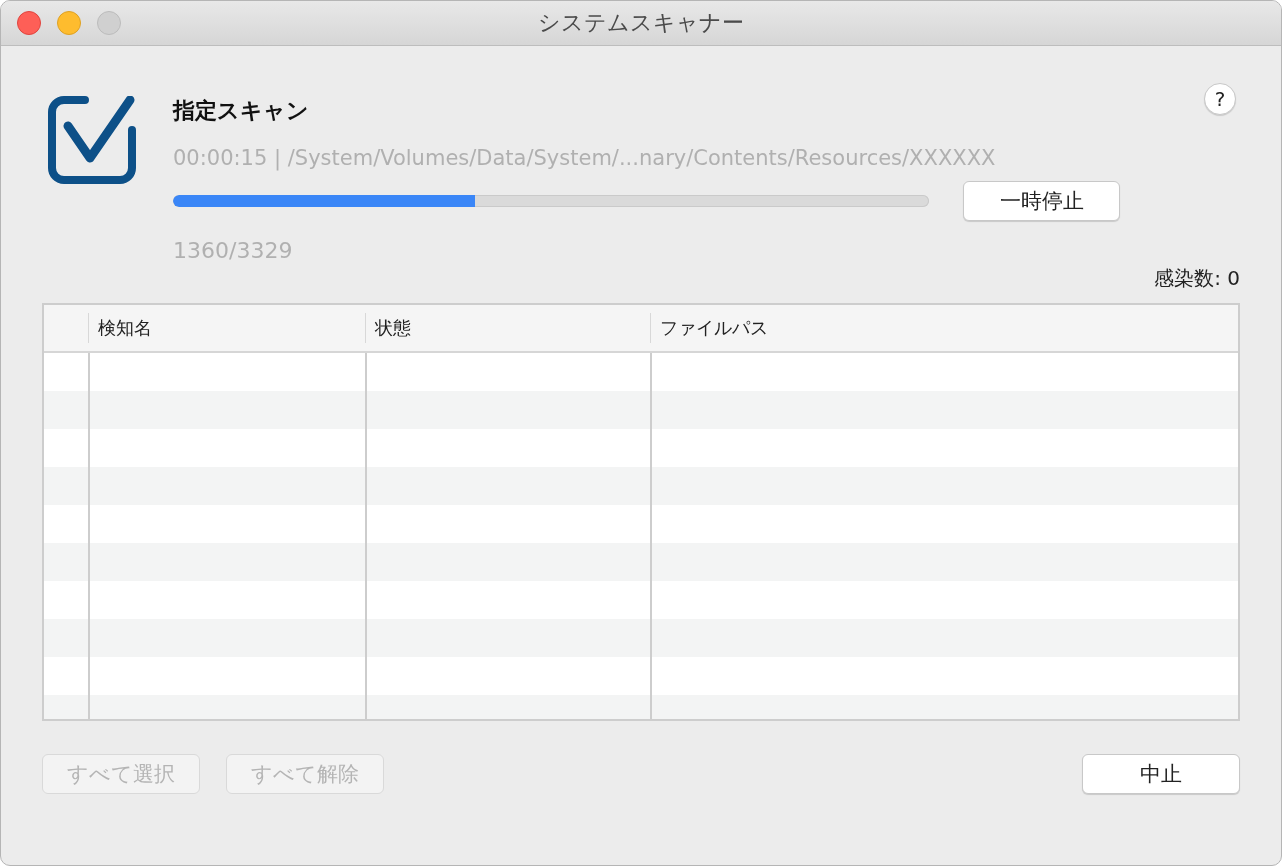  Describe the element at coordinates (92, 140) in the screenshot. I see `checkbox-tick-icon` at that location.